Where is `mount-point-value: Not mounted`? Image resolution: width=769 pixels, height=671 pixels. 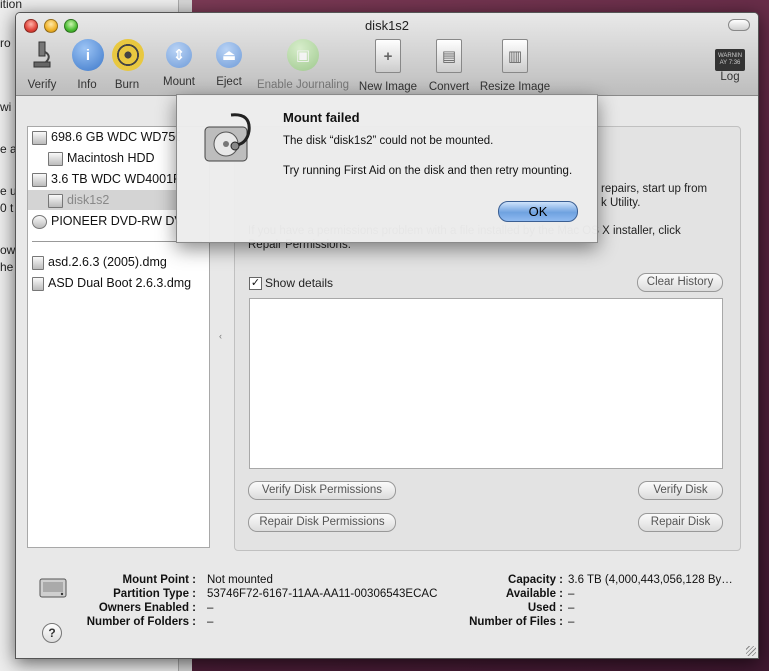 mount-point-value: Not mounted is located at coordinates (240, 580).